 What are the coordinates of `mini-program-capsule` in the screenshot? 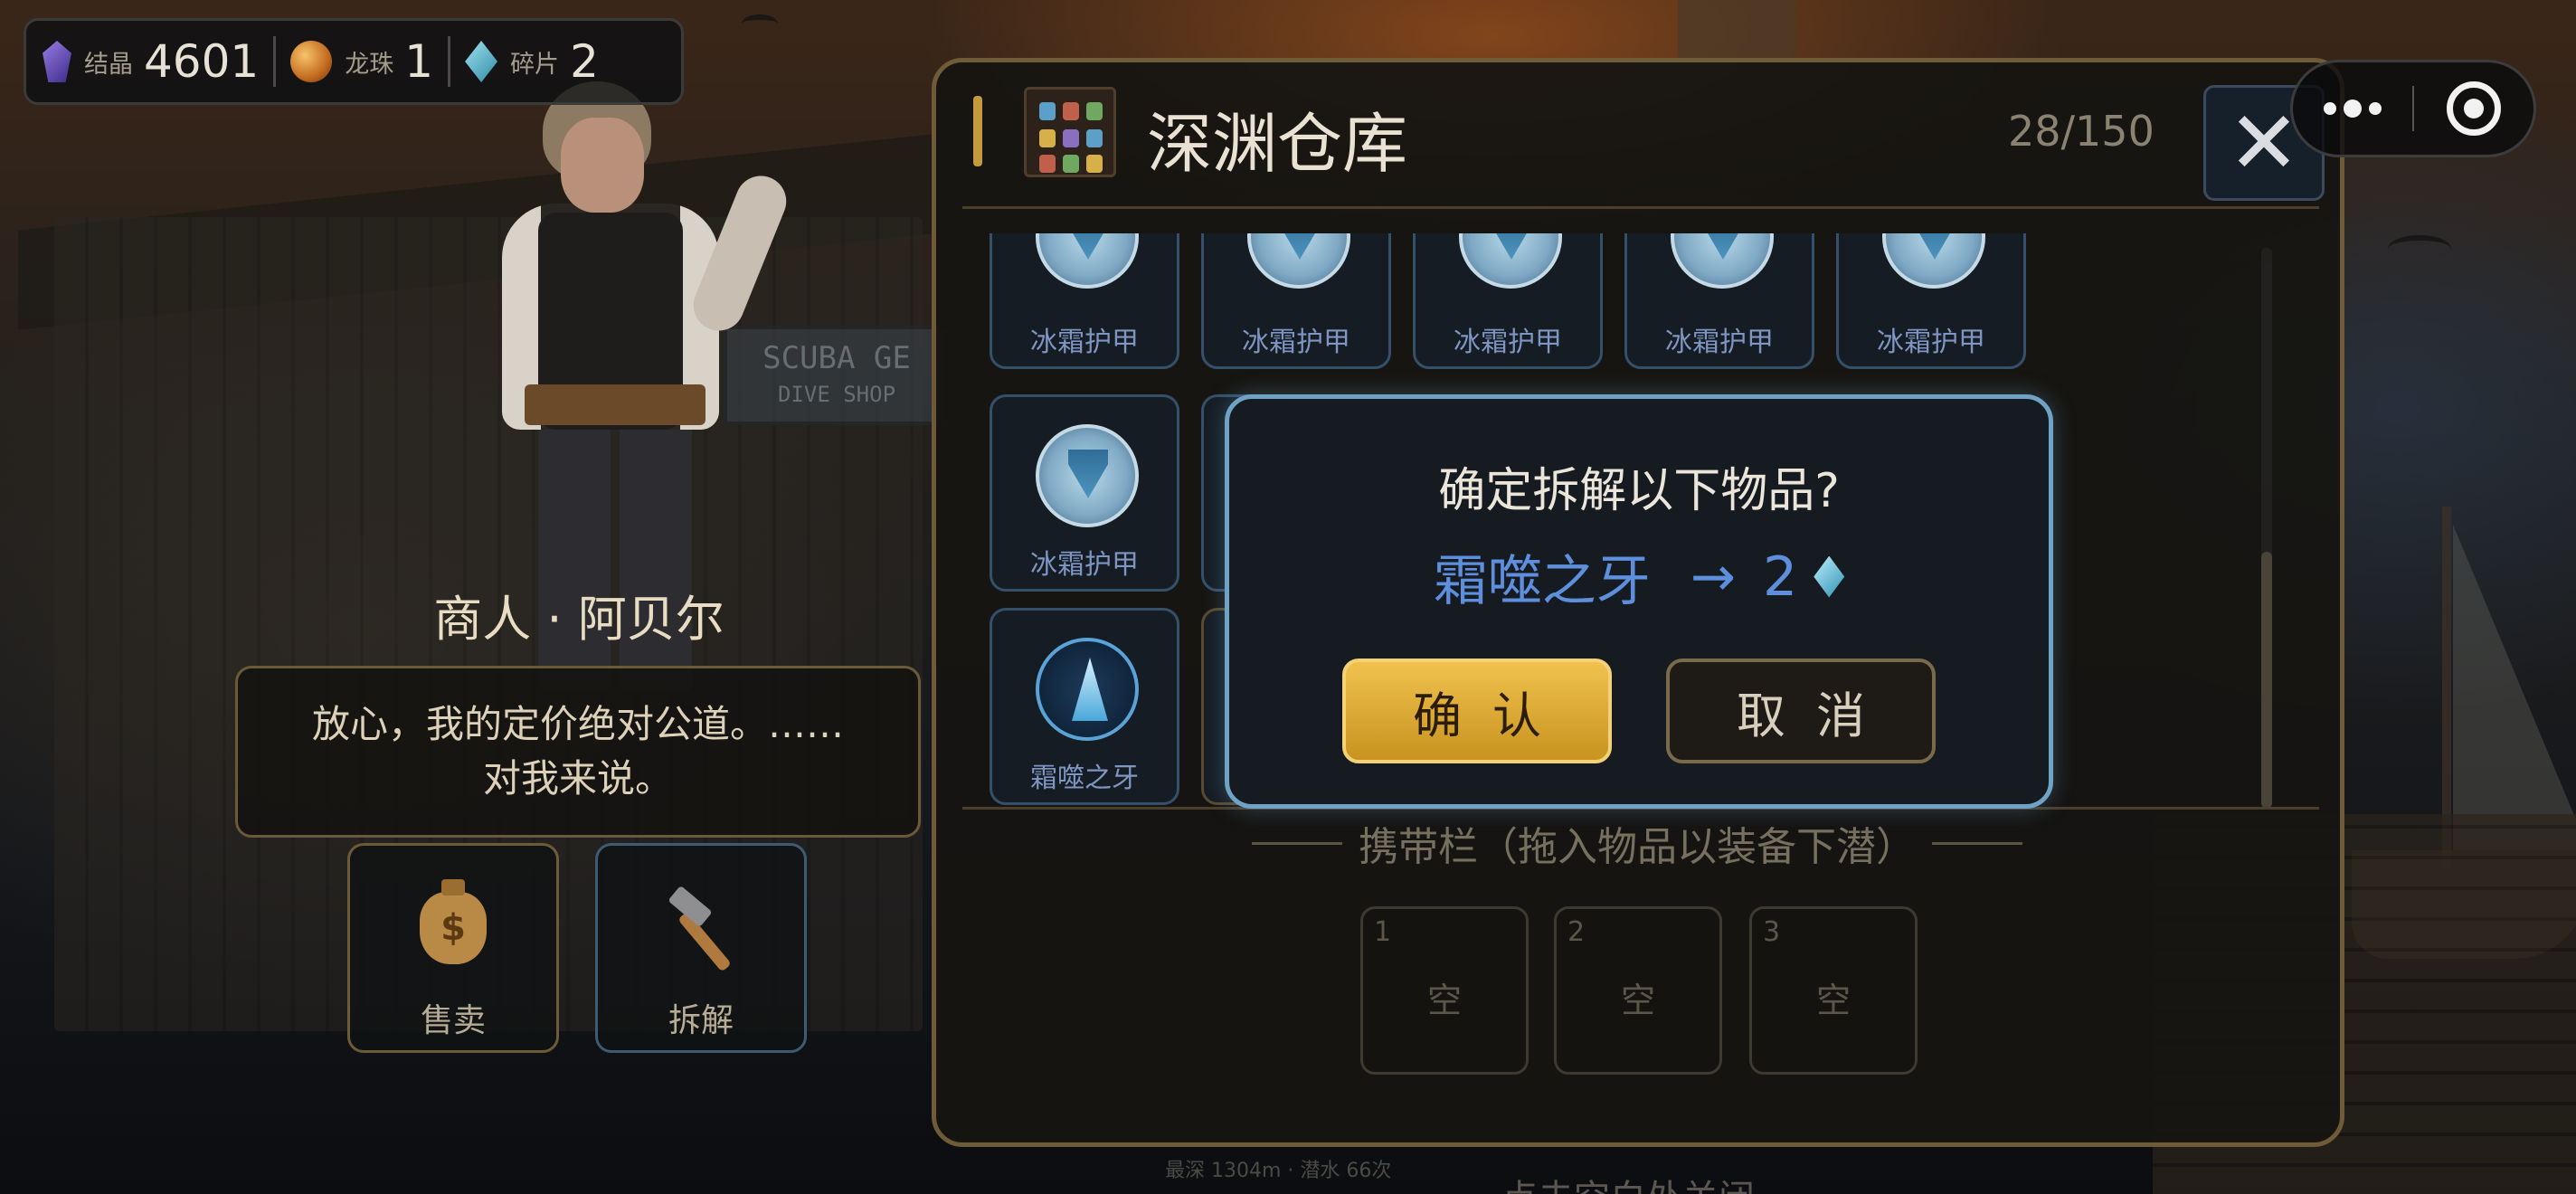 It's located at (2413, 108).